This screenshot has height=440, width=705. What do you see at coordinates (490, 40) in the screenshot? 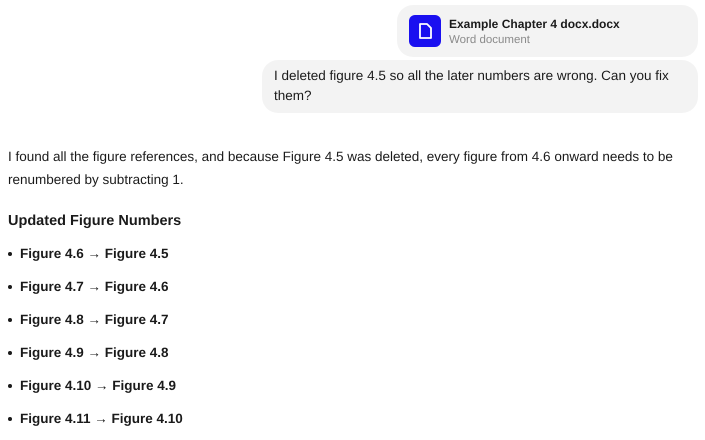
I see `file-type: Word document` at bounding box center [490, 40].